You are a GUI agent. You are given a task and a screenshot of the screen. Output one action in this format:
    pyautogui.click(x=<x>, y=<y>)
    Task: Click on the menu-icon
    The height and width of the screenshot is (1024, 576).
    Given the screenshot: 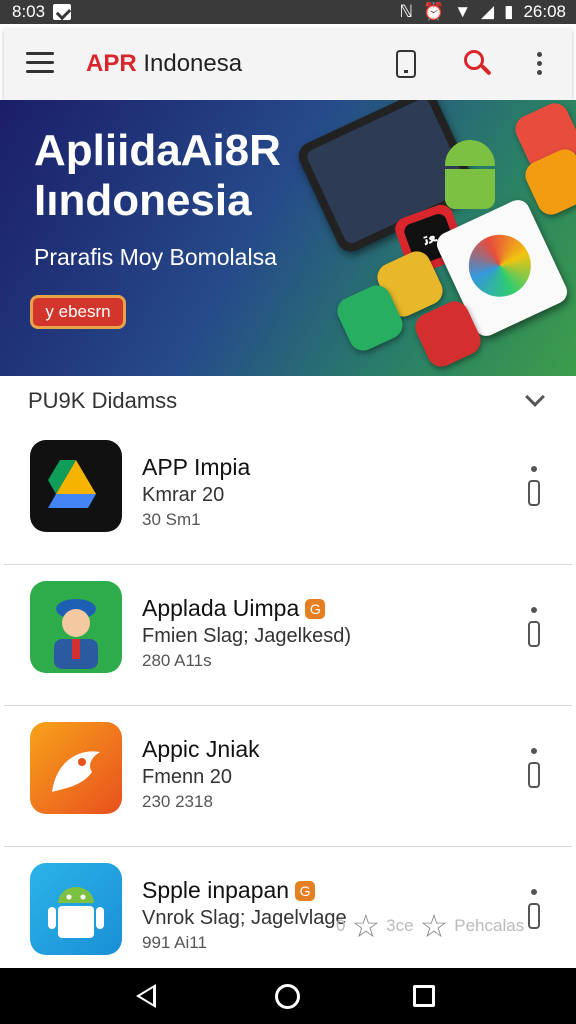 What is the action you would take?
    pyautogui.click(x=40, y=63)
    